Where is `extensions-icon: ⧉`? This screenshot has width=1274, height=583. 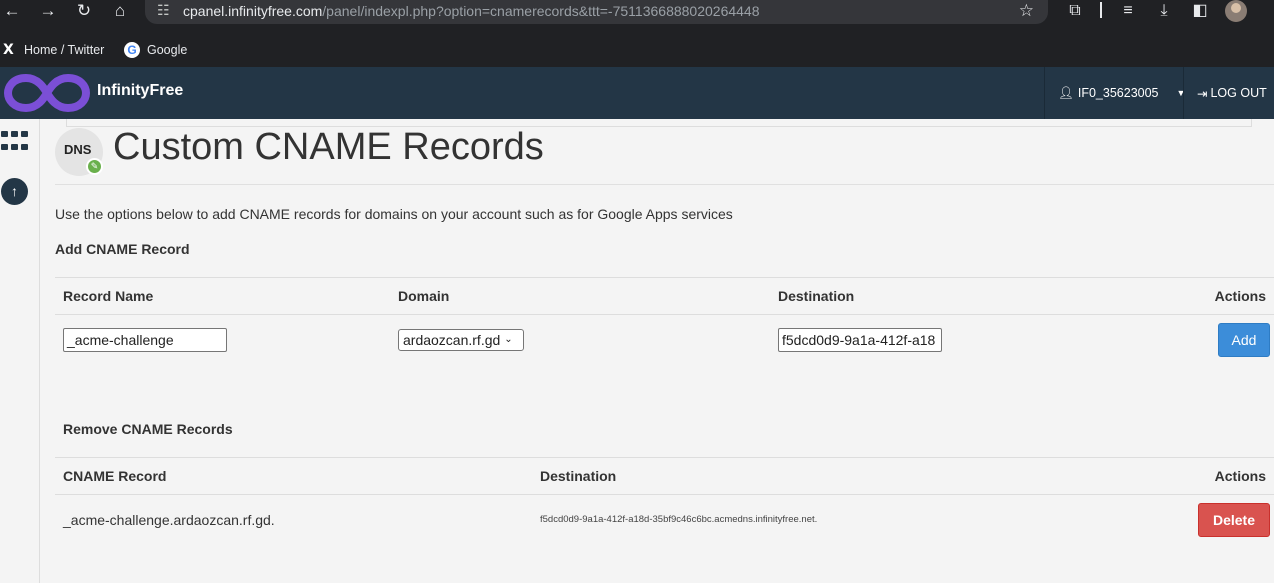 extensions-icon: ⧉ is located at coordinates (1075, 11).